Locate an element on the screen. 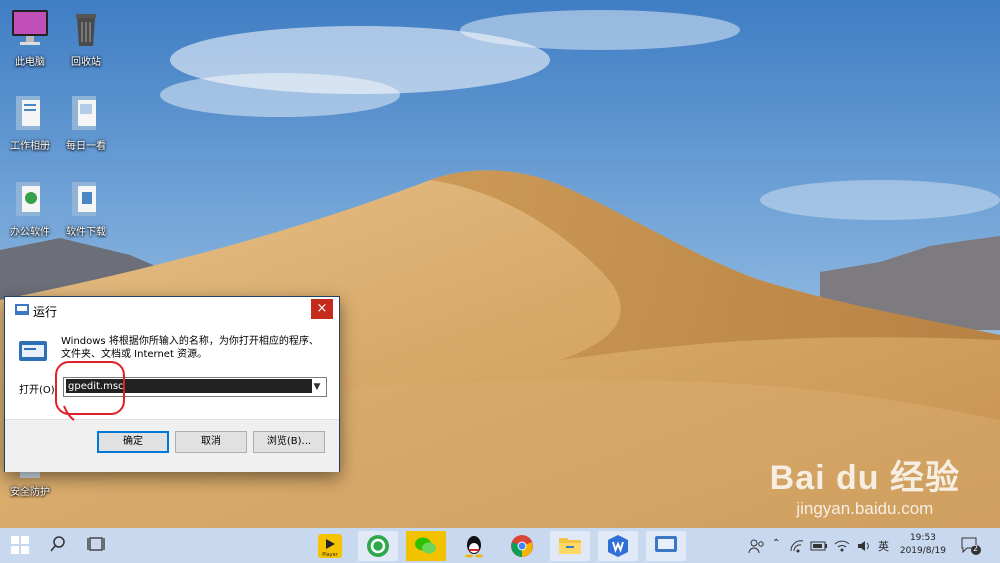  desktop-icon-label: 回收站 is located at coordinates (86, 62).